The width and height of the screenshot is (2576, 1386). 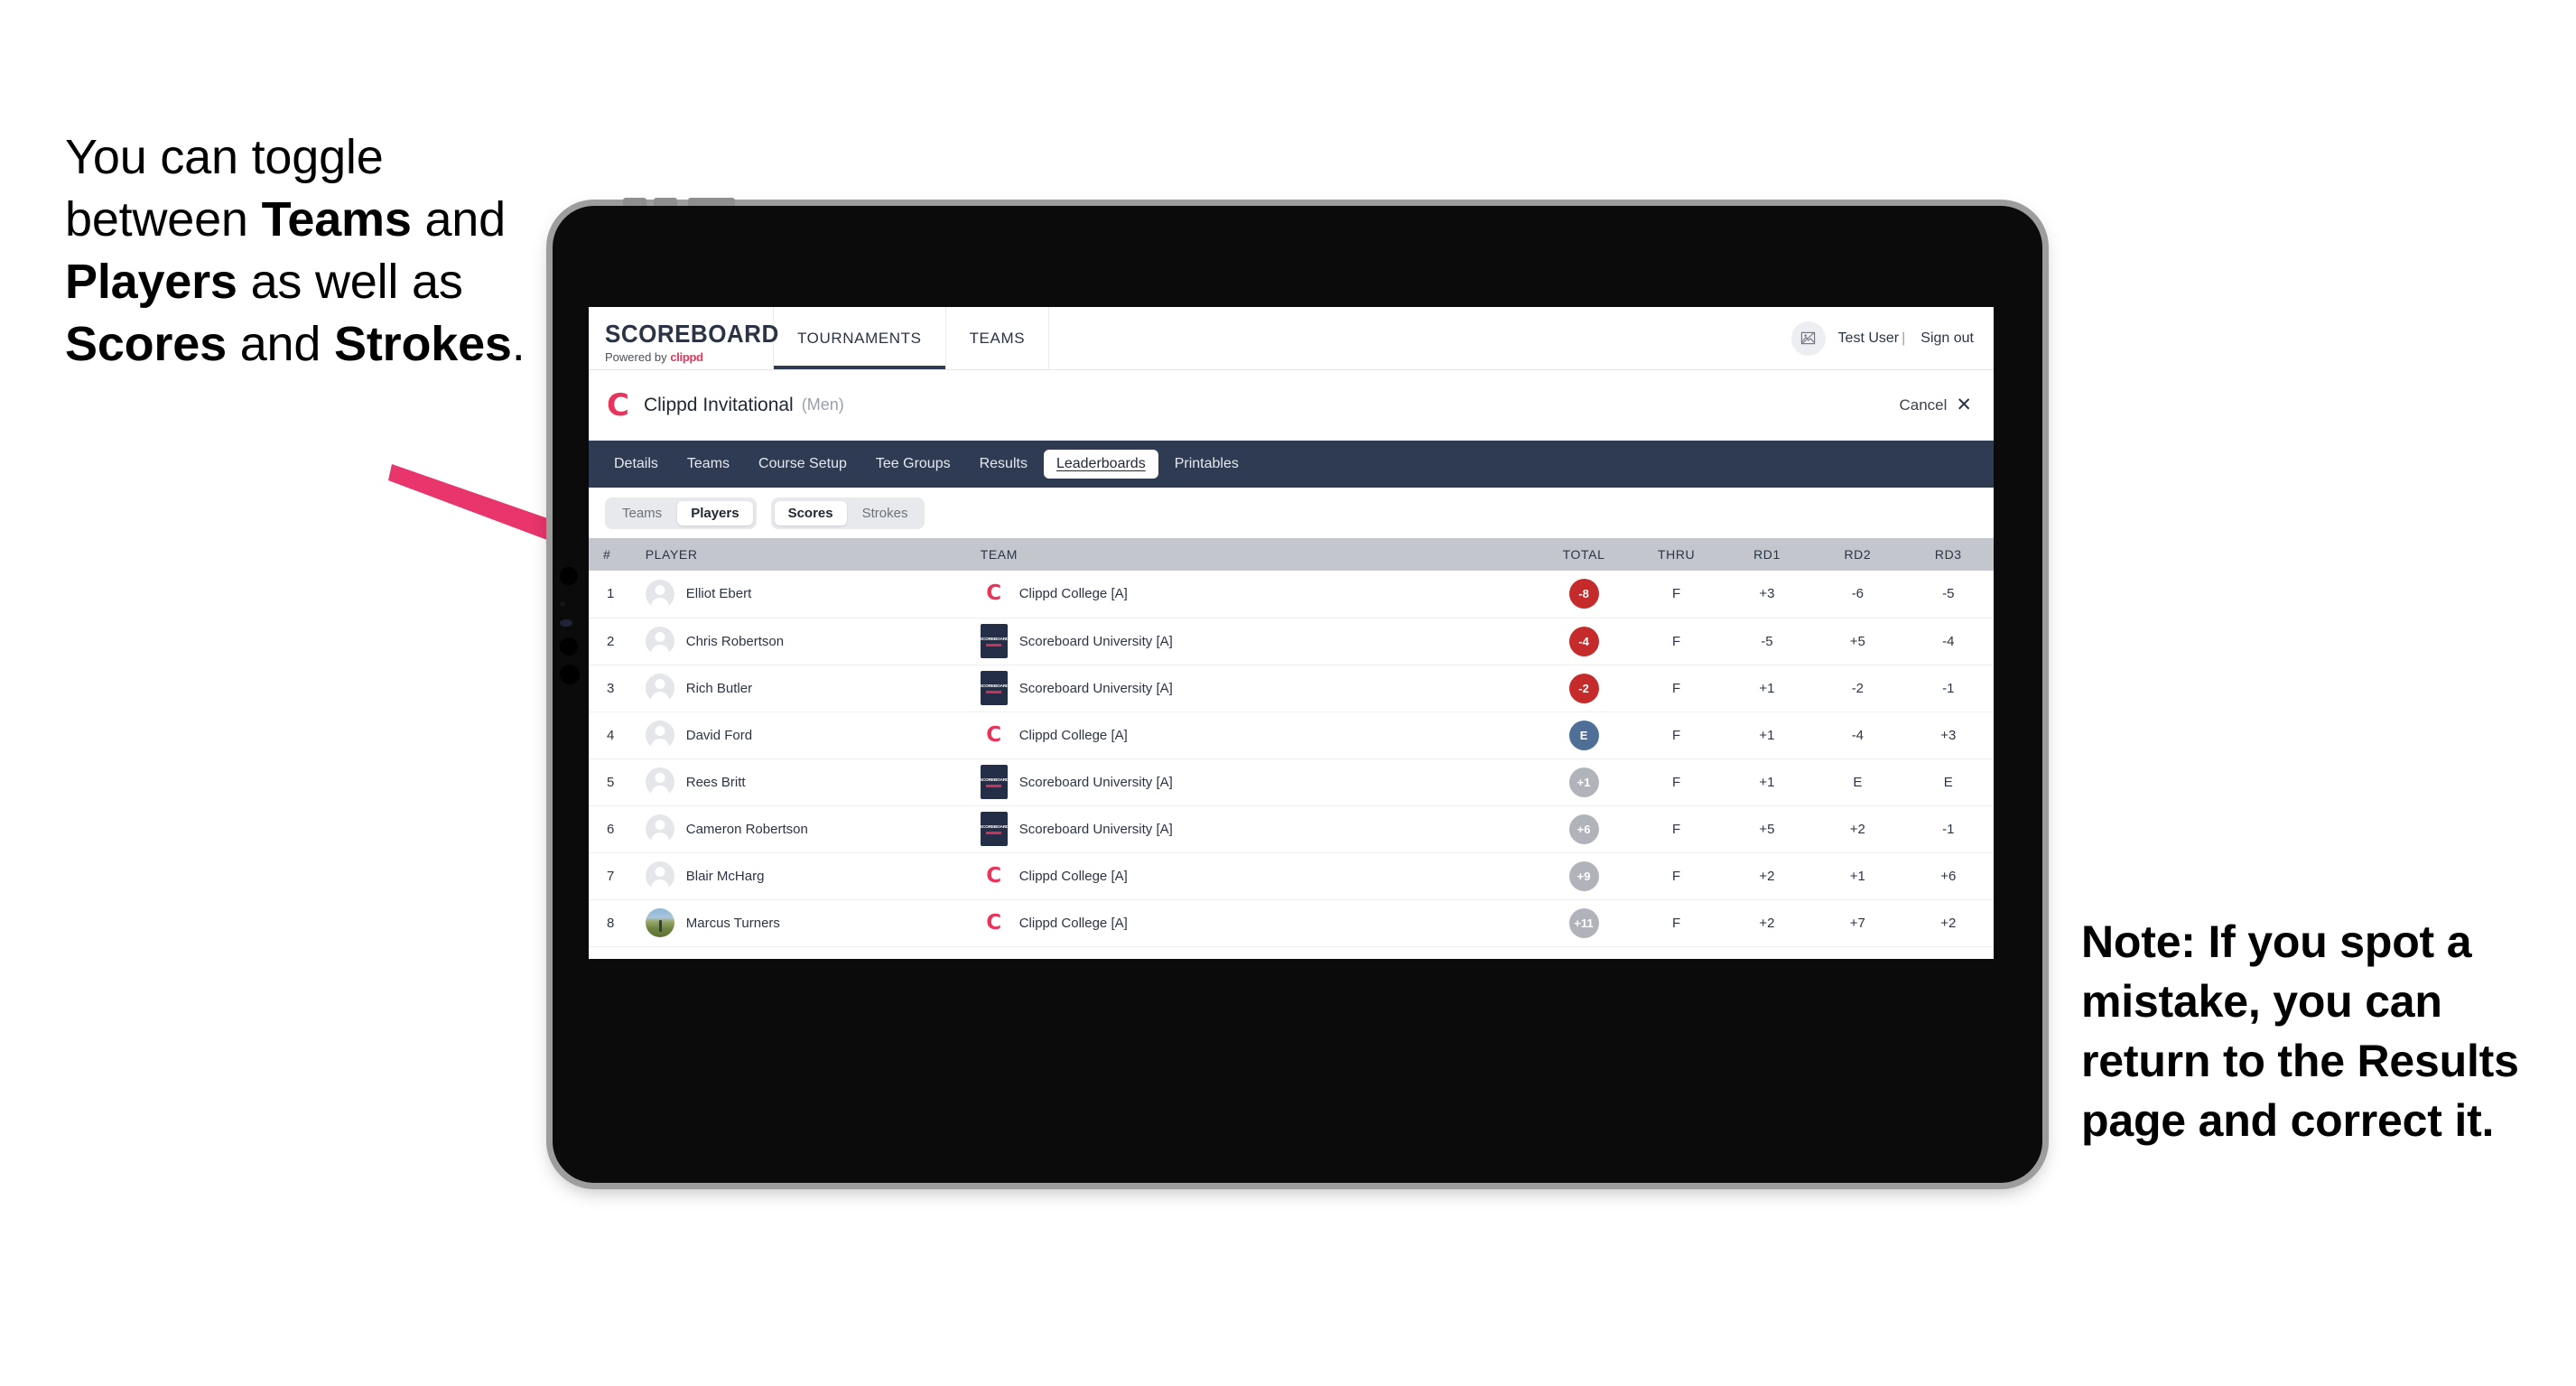 I want to click on cell-rd3: -5, so click(x=1948, y=594).